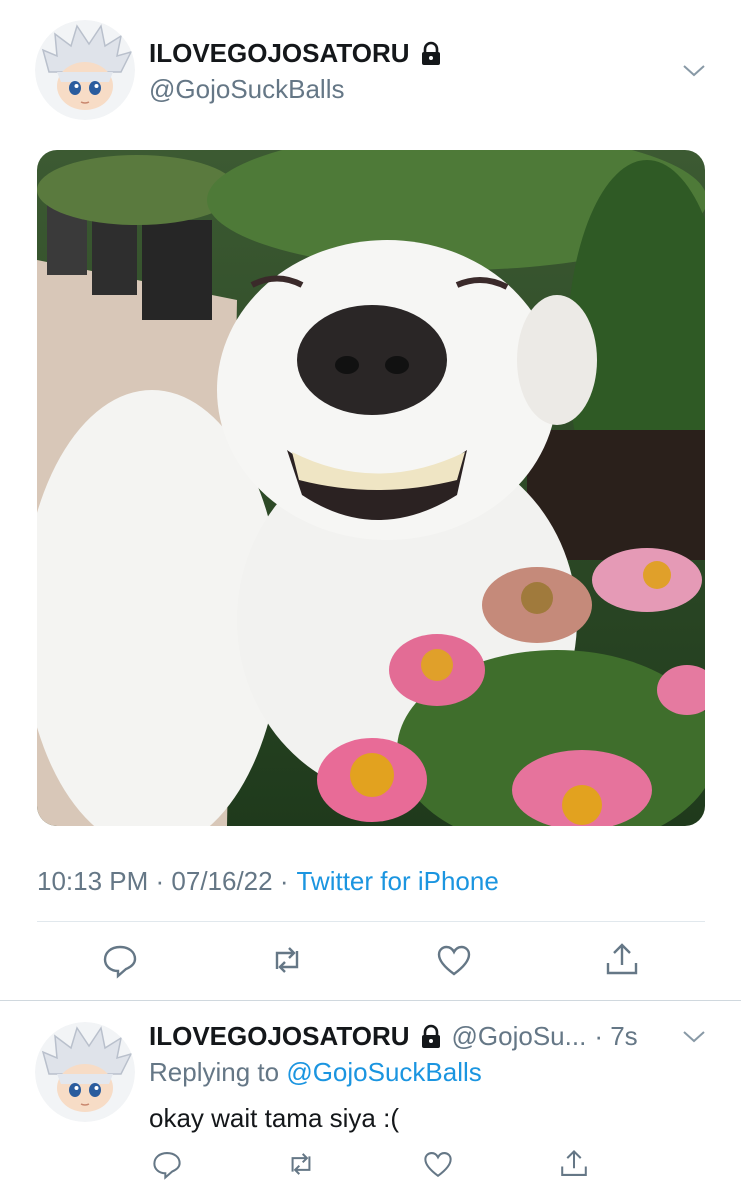  I want to click on reply-author-avatar, so click(85, 1072).